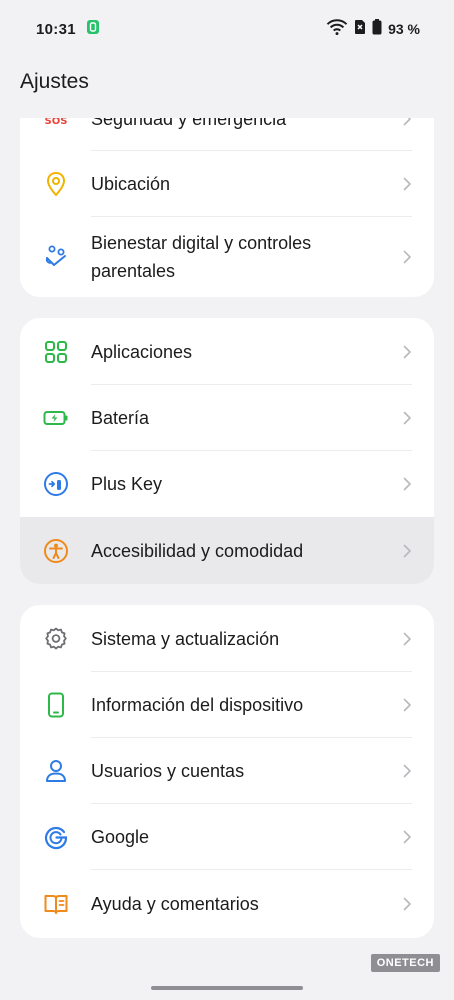 This screenshot has width=454, height=1000. What do you see at coordinates (404, 29) in the screenshot?
I see `battery-percentage: 93 %` at bounding box center [404, 29].